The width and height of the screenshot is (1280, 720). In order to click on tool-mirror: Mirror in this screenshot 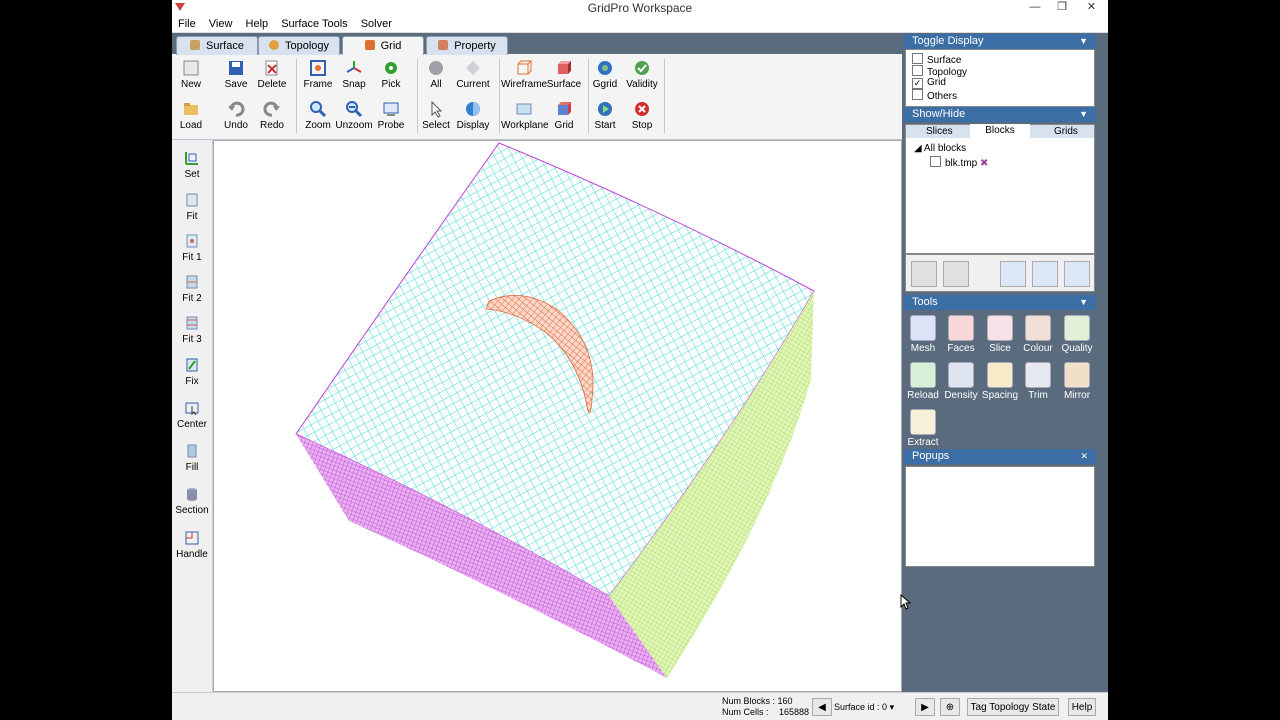, I will do `click(1077, 381)`.